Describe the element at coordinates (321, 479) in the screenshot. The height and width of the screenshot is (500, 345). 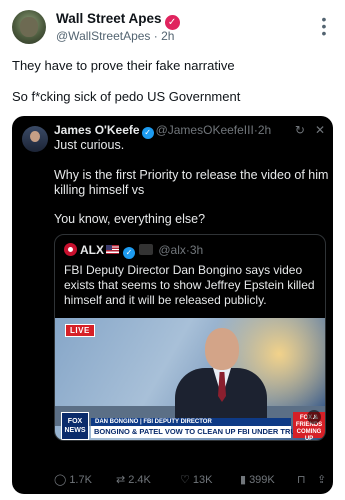
I see `share-icon: ⇪` at that location.